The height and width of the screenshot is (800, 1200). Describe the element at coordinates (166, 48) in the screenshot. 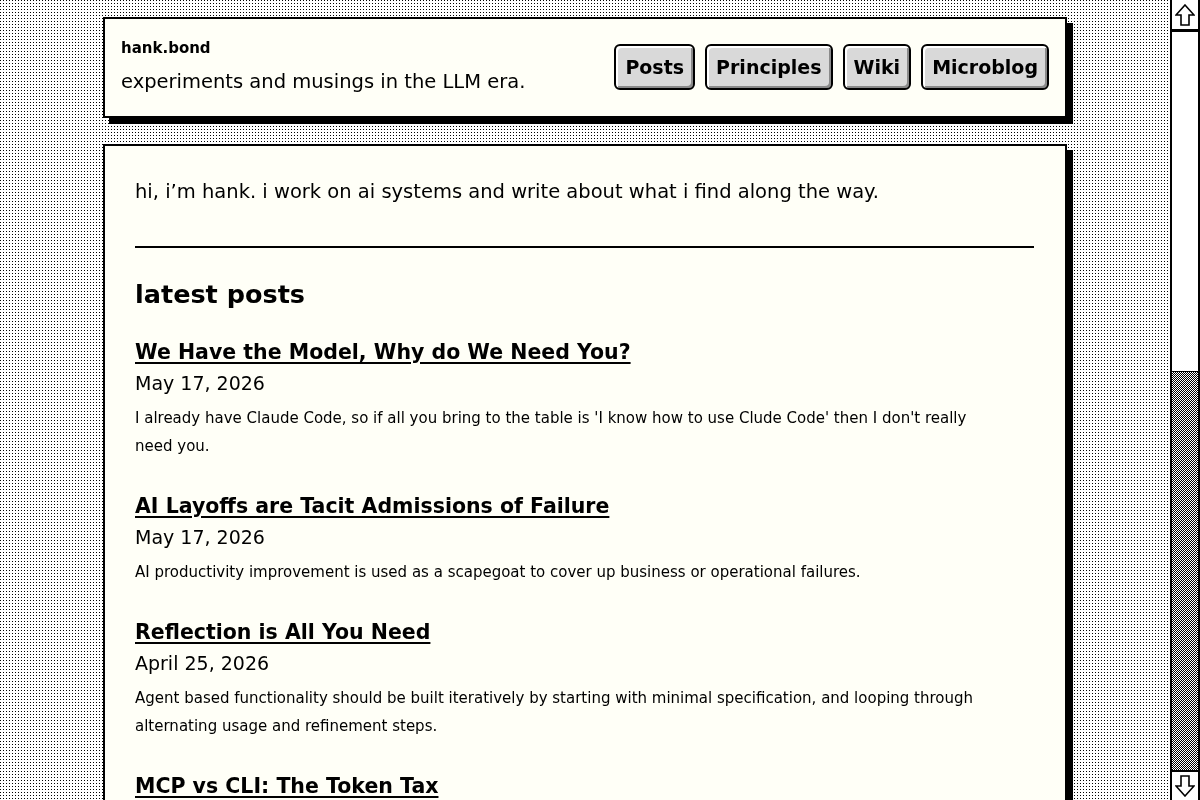

I see `site-title: hank.bond` at that location.